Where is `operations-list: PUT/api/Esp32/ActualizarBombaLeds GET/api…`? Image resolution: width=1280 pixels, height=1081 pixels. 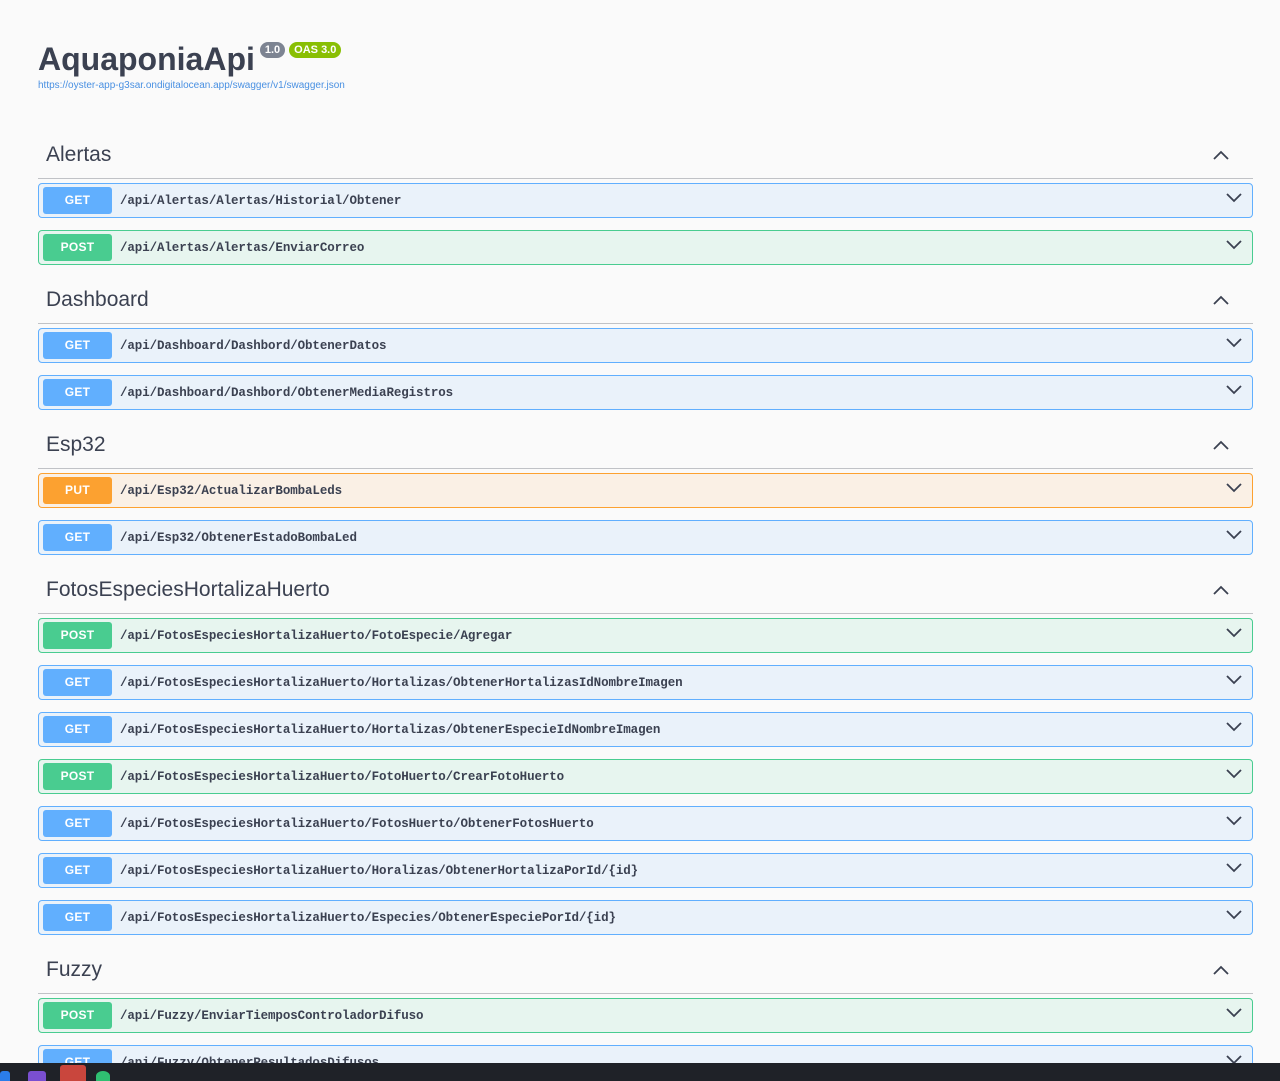 operations-list: PUT/api/Esp32/ActualizarBombaLeds GET/api… is located at coordinates (645, 512).